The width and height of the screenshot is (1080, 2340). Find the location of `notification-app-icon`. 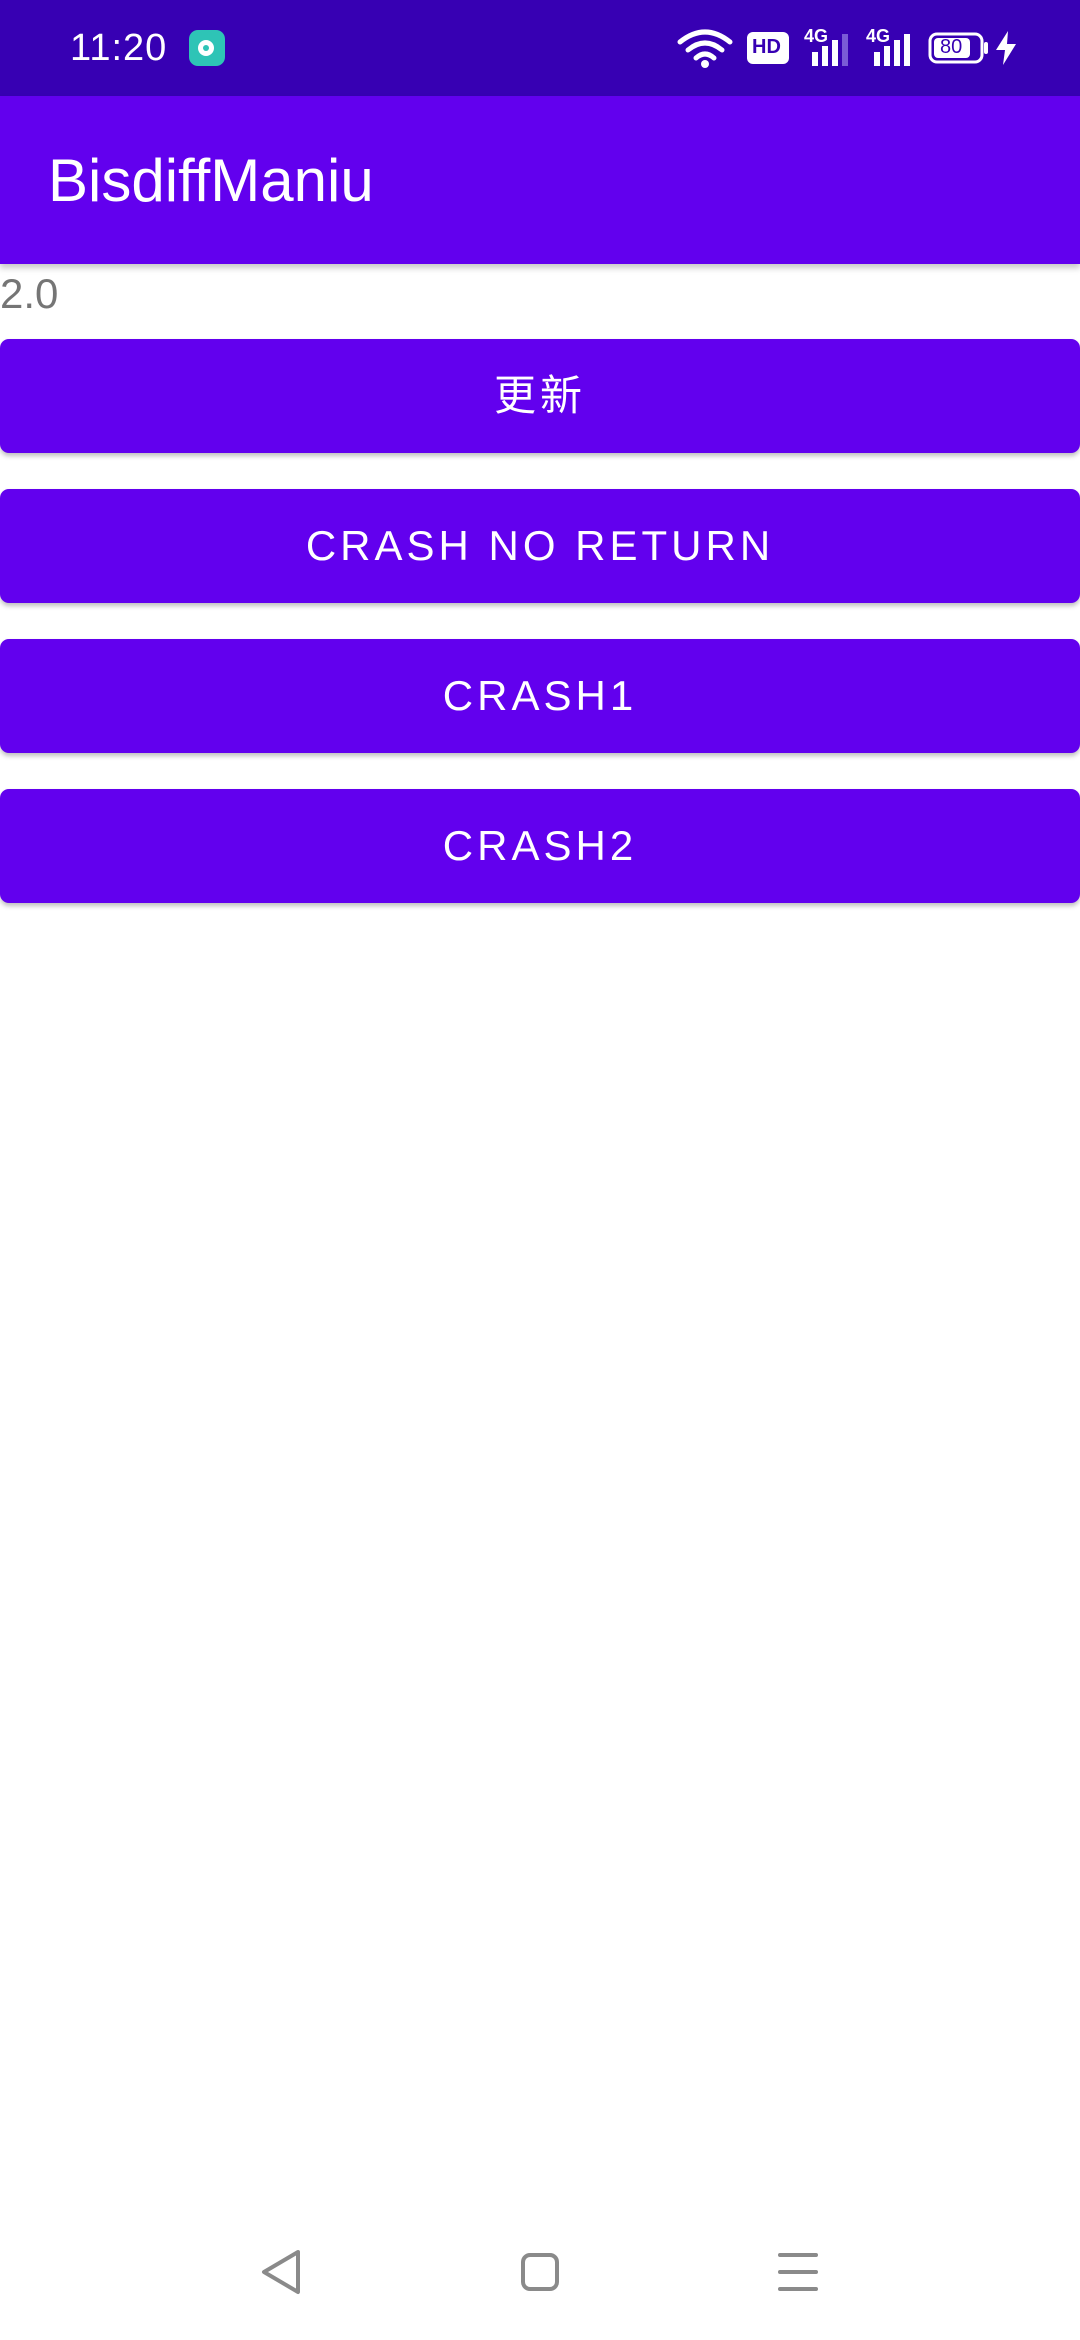

notification-app-icon is located at coordinates (207, 48).